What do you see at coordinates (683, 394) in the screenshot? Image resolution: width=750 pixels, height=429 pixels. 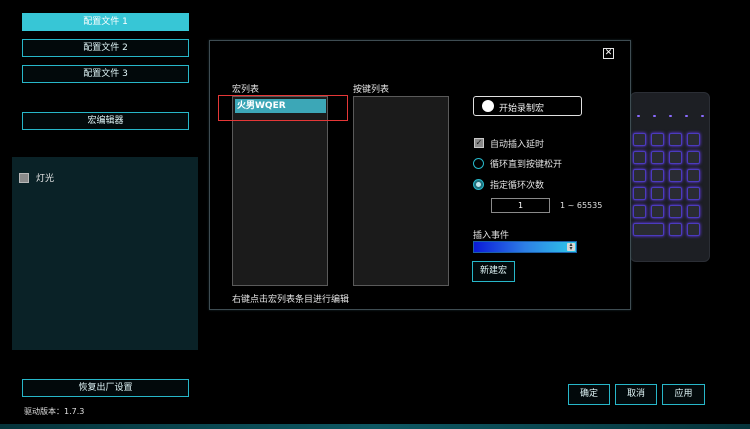 I see `apply-button: 应用` at bounding box center [683, 394].